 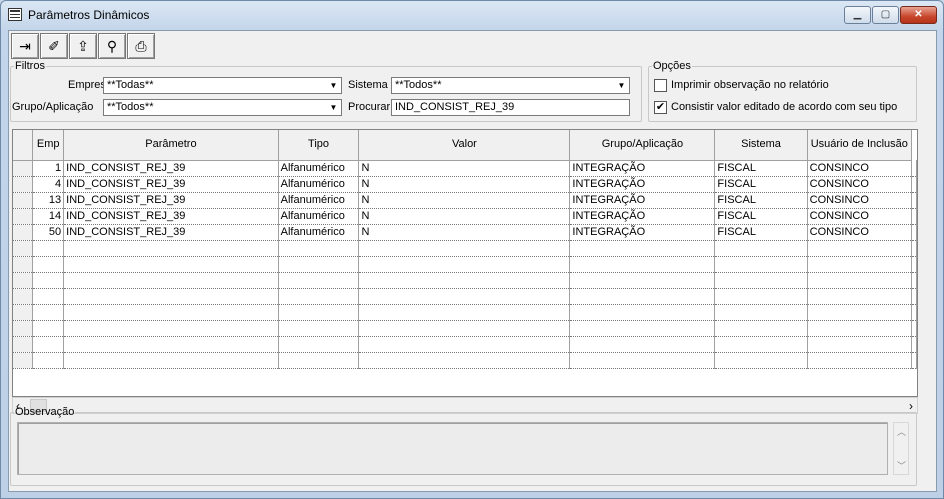 What do you see at coordinates (885, 15) in the screenshot?
I see `maximize-button: ▢` at bounding box center [885, 15].